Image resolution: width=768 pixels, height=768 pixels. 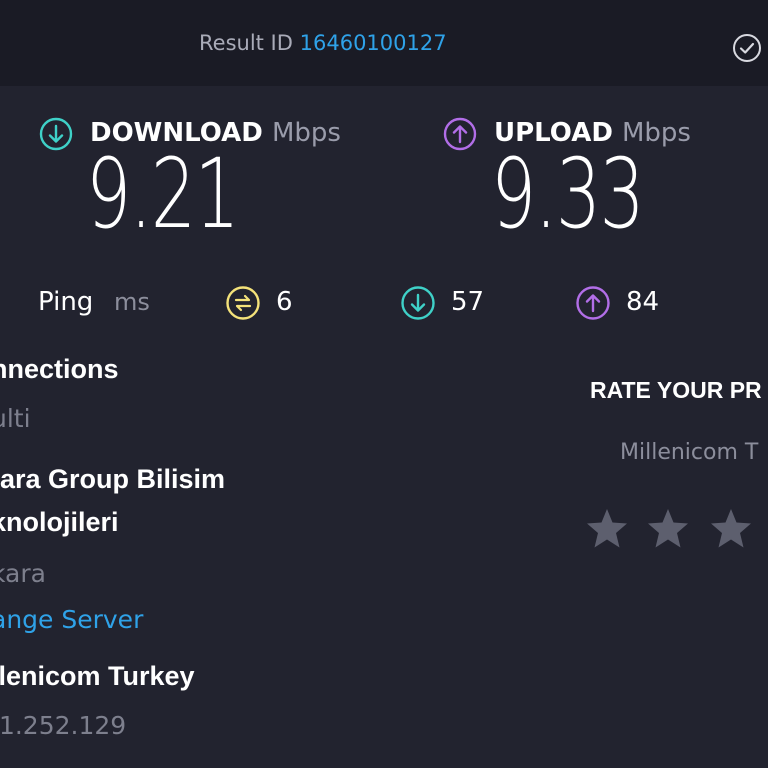 What do you see at coordinates (676, 390) in the screenshot?
I see `rate-provider-title: RATE YOUR PR` at bounding box center [676, 390].